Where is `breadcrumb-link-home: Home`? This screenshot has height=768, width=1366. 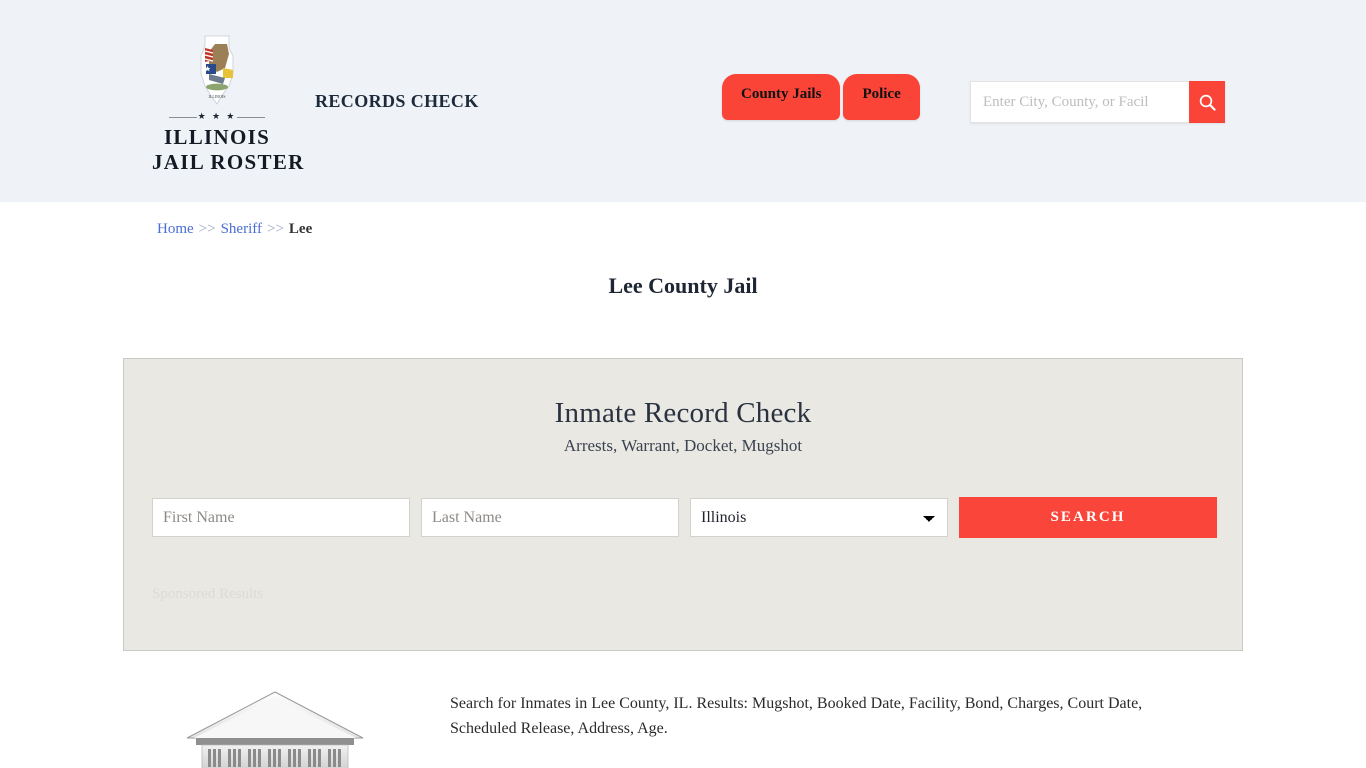
breadcrumb-link-home: Home is located at coordinates (175, 229).